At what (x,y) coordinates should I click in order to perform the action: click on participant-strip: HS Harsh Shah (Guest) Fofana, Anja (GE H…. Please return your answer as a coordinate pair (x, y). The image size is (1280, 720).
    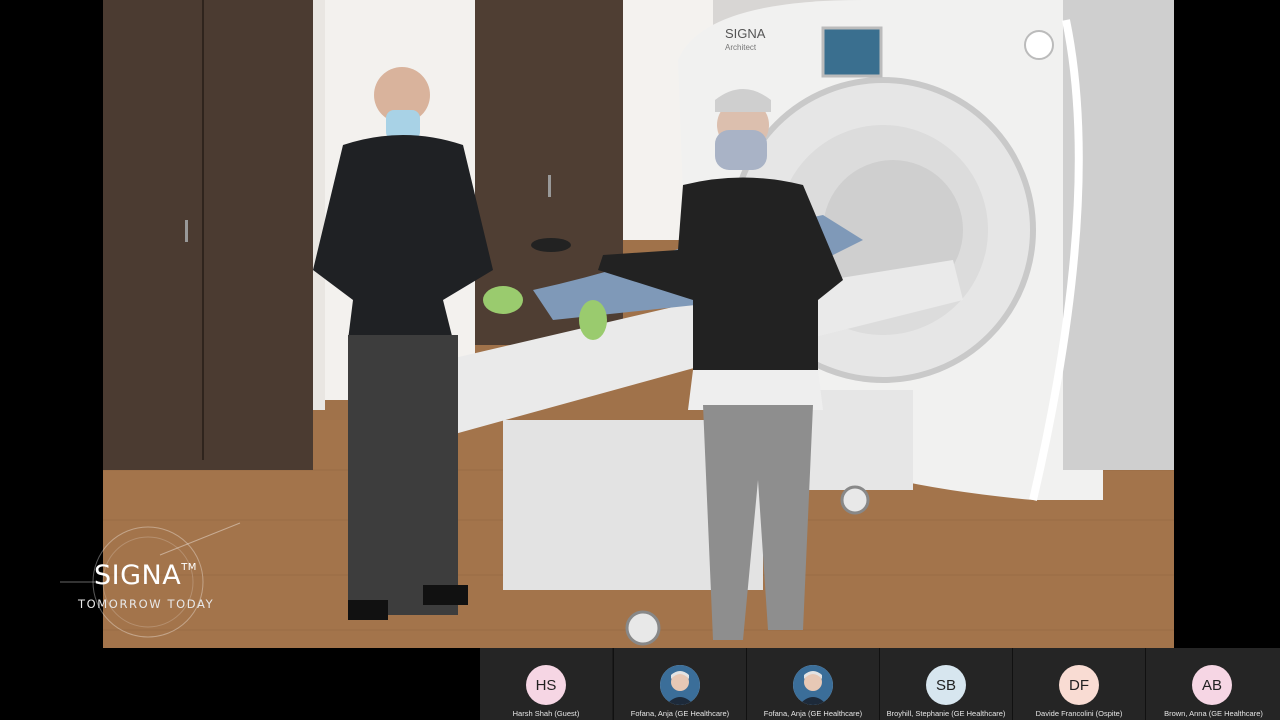
    Looking at the image, I should click on (880, 684).